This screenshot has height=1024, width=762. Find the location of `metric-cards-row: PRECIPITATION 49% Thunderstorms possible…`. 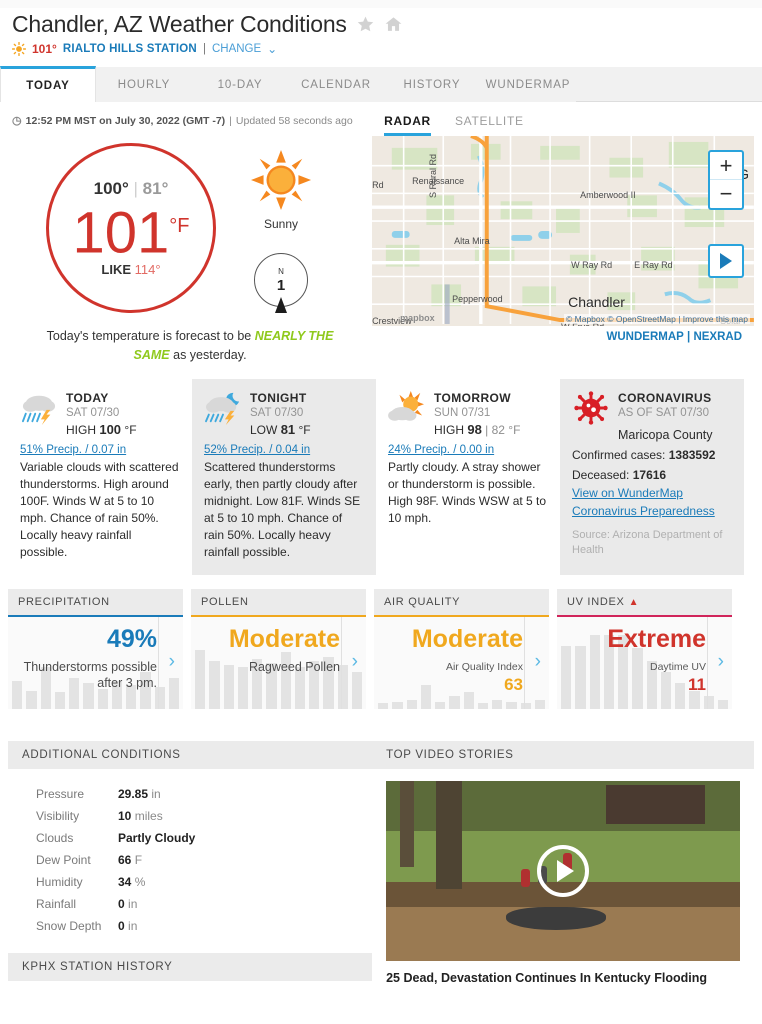

metric-cards-row: PRECIPITATION 49% Thunderstorms possible… is located at coordinates (381, 649).